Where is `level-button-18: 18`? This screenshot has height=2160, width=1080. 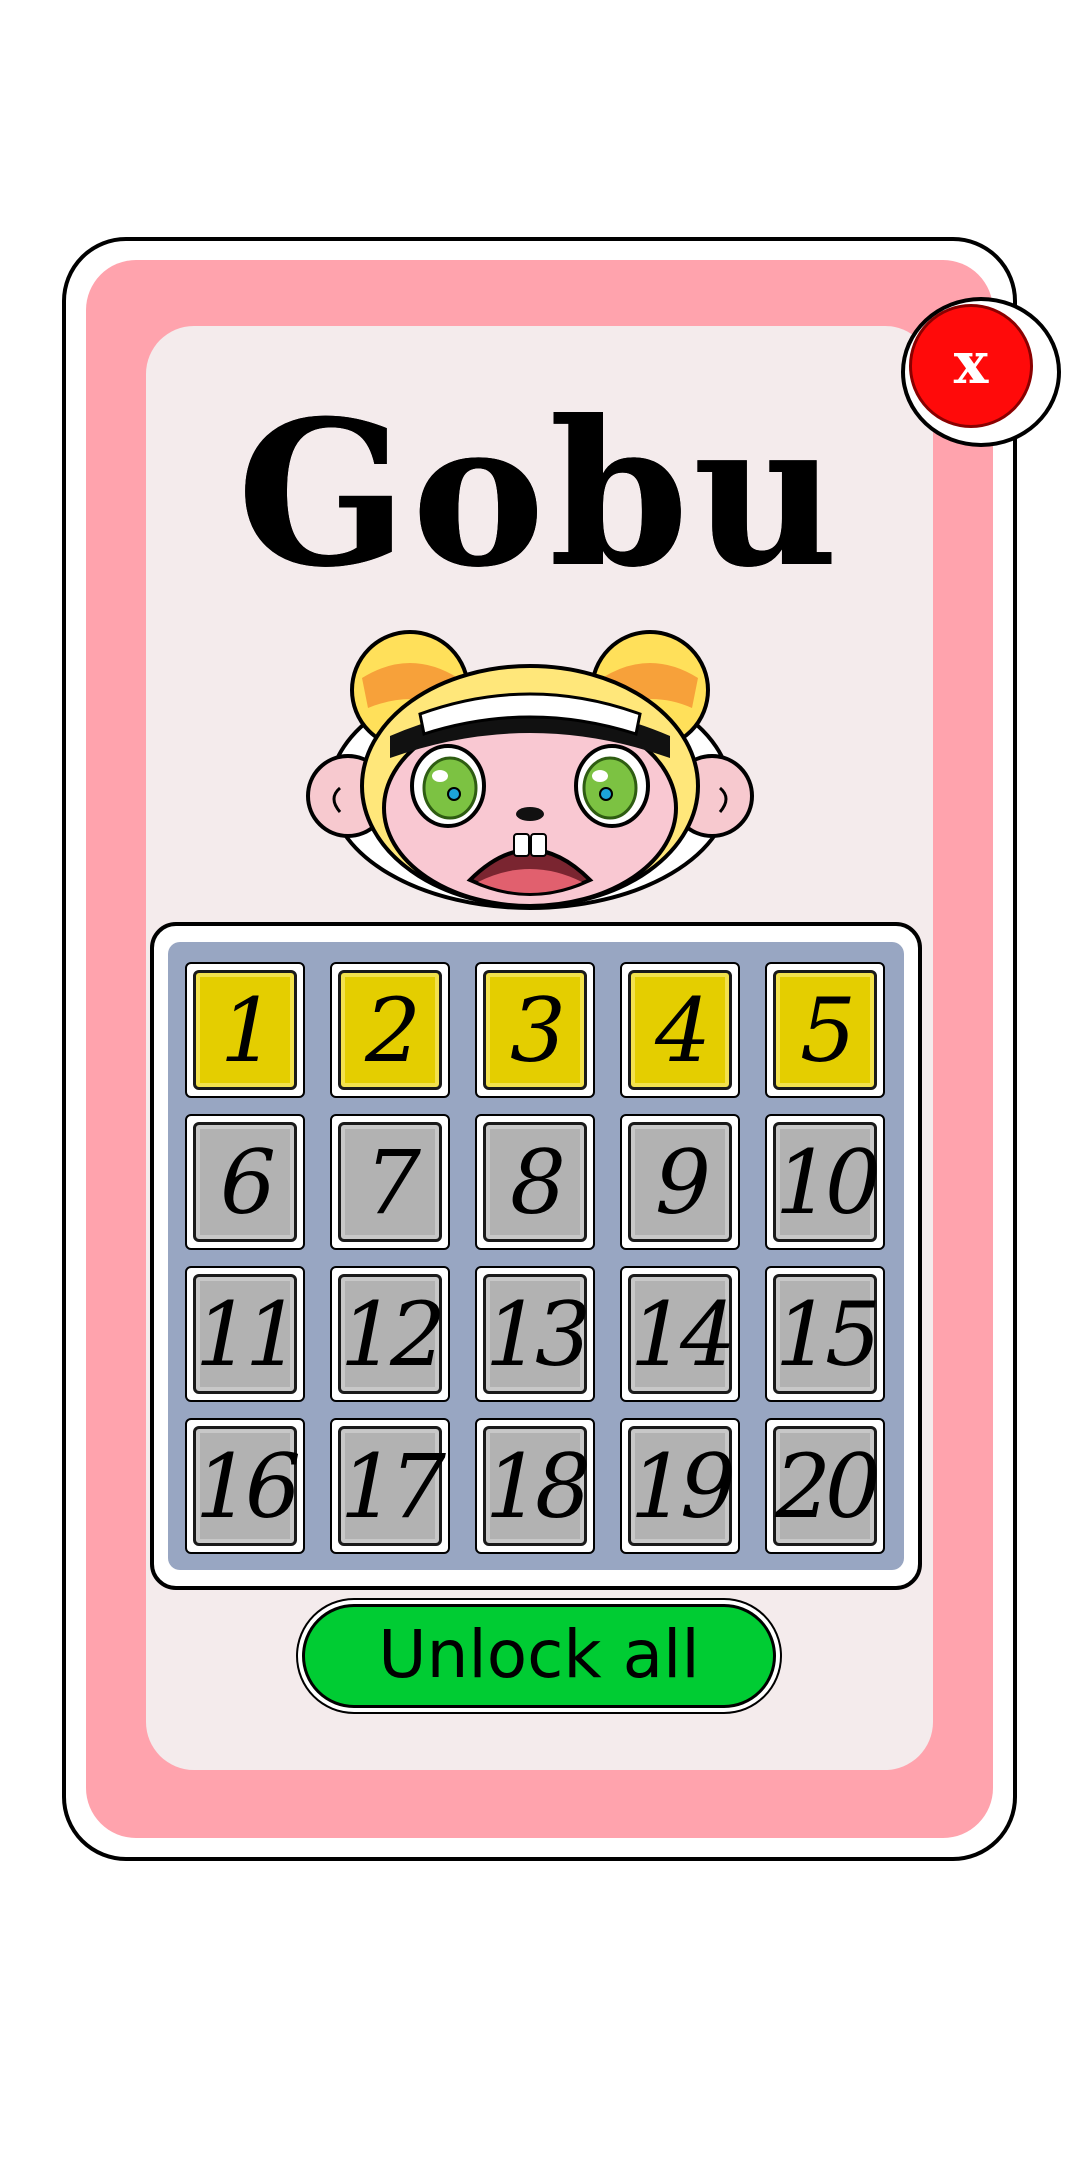 level-button-18: 18 is located at coordinates (535, 1486).